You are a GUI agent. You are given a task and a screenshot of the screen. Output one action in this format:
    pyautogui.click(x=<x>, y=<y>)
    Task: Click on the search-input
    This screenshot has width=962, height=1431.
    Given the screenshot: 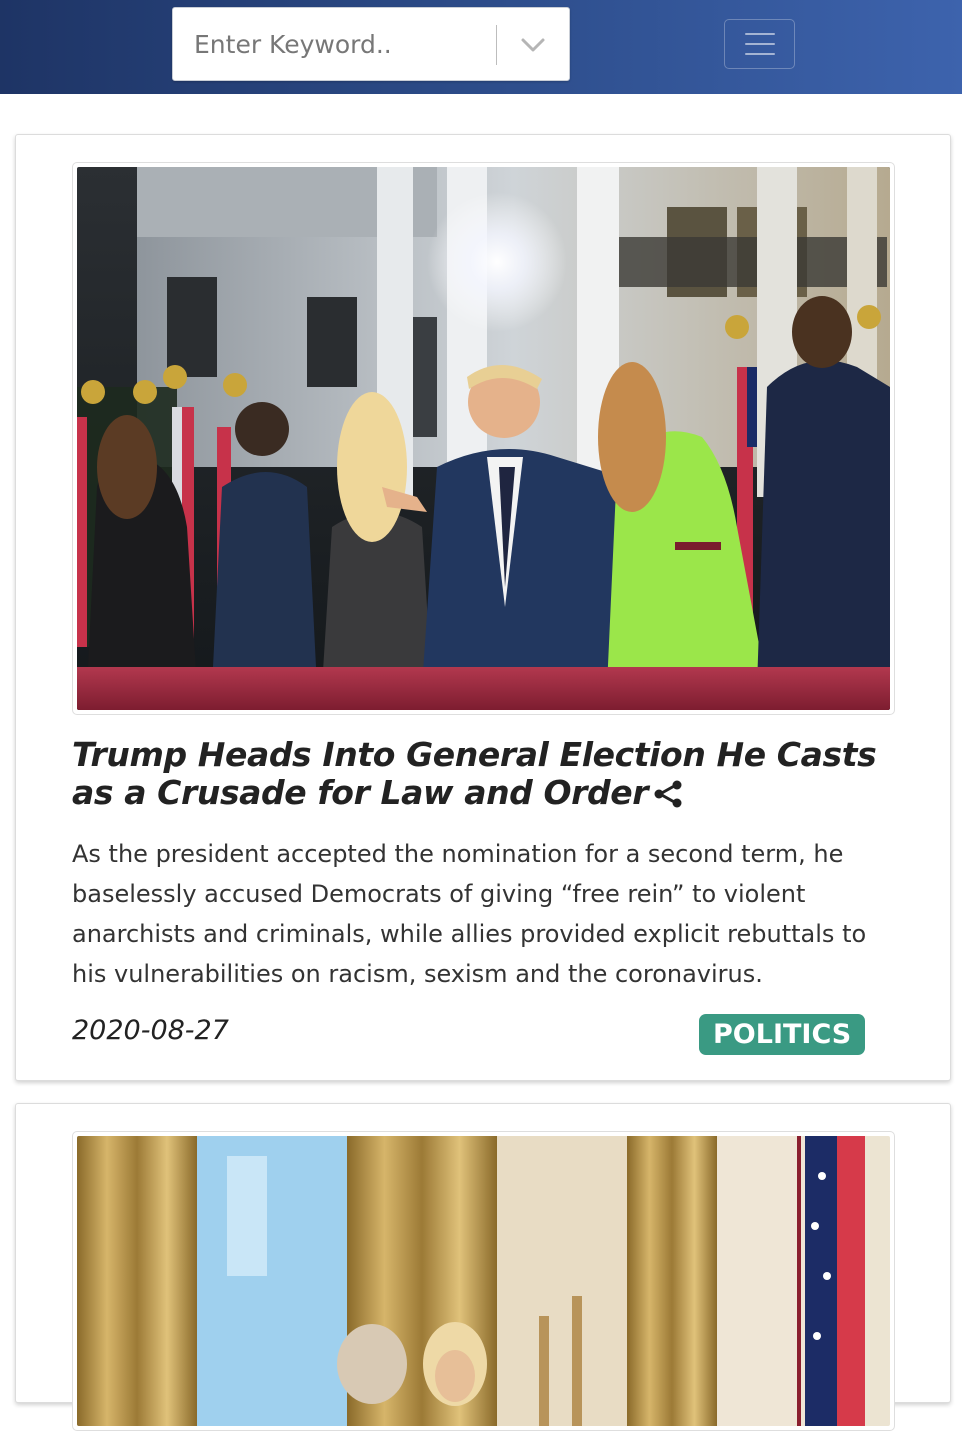 What is the action you would take?
    pyautogui.click(x=334, y=44)
    